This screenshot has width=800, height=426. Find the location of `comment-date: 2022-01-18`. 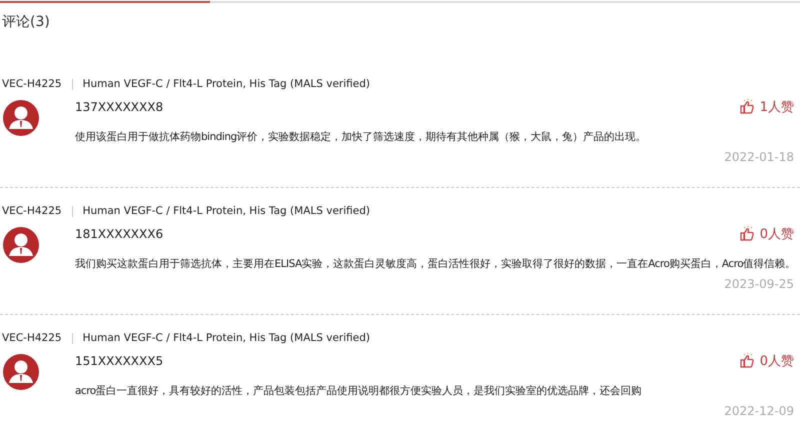

comment-date: 2022-01-18 is located at coordinates (758, 157).